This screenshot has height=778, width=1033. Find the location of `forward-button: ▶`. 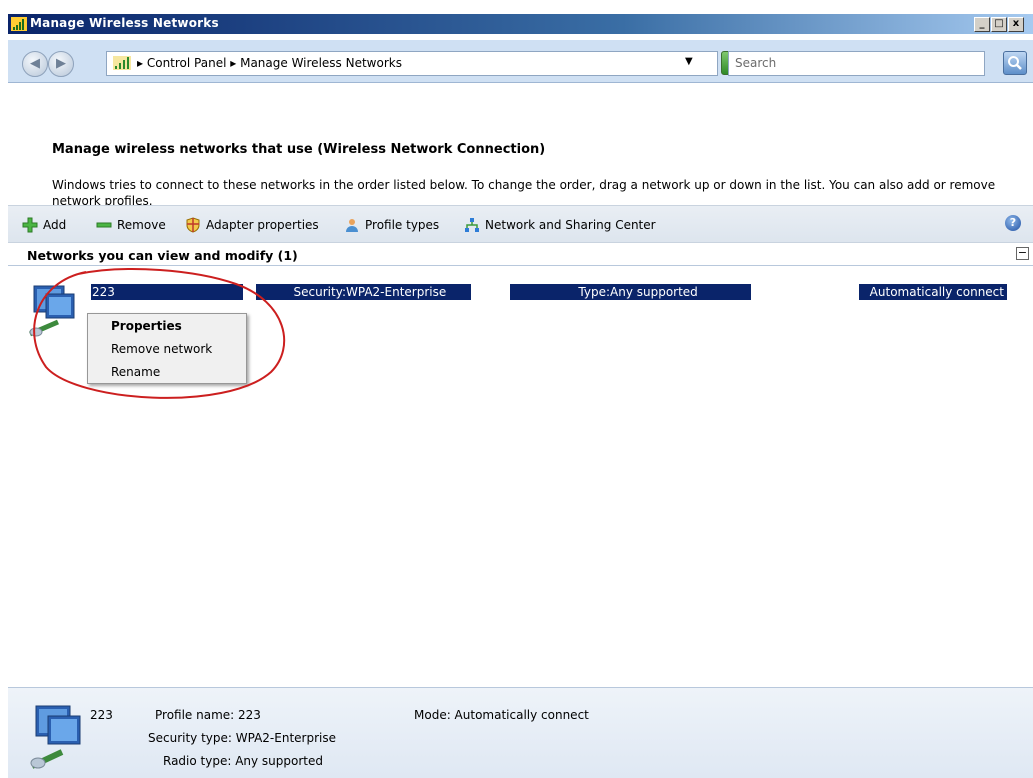

forward-button: ▶ is located at coordinates (61, 64).